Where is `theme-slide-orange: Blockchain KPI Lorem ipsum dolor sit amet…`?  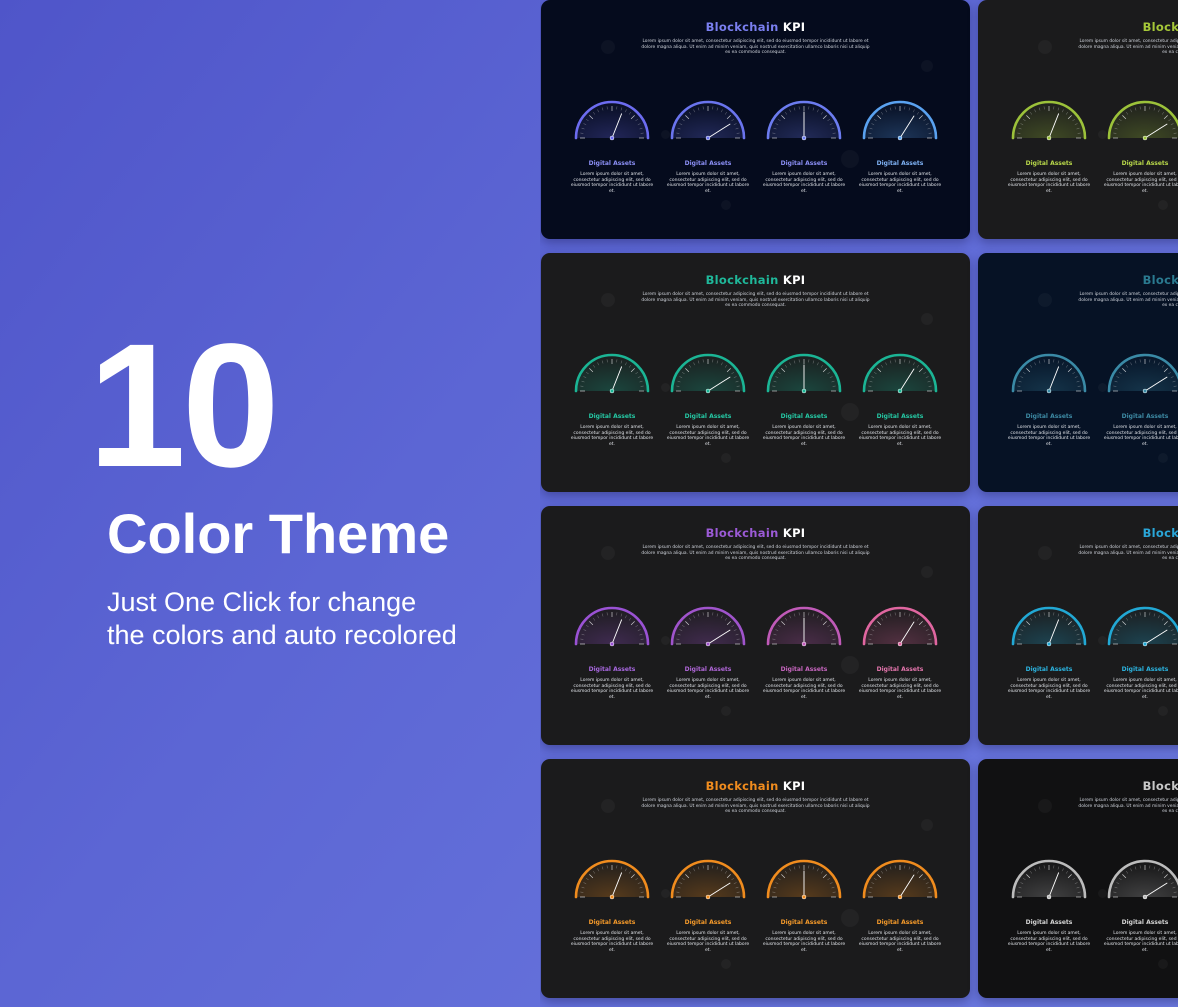 theme-slide-orange: Blockchain KPI Lorem ipsum dolor sit amet… is located at coordinates (755, 878).